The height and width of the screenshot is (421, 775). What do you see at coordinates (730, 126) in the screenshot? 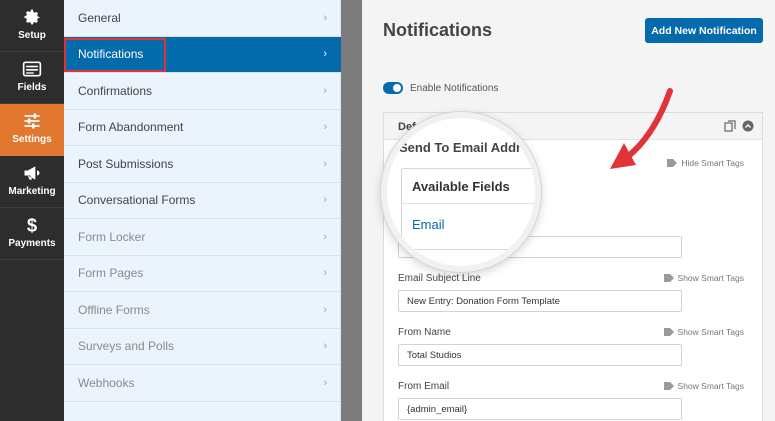
I see `clone-icon` at bounding box center [730, 126].